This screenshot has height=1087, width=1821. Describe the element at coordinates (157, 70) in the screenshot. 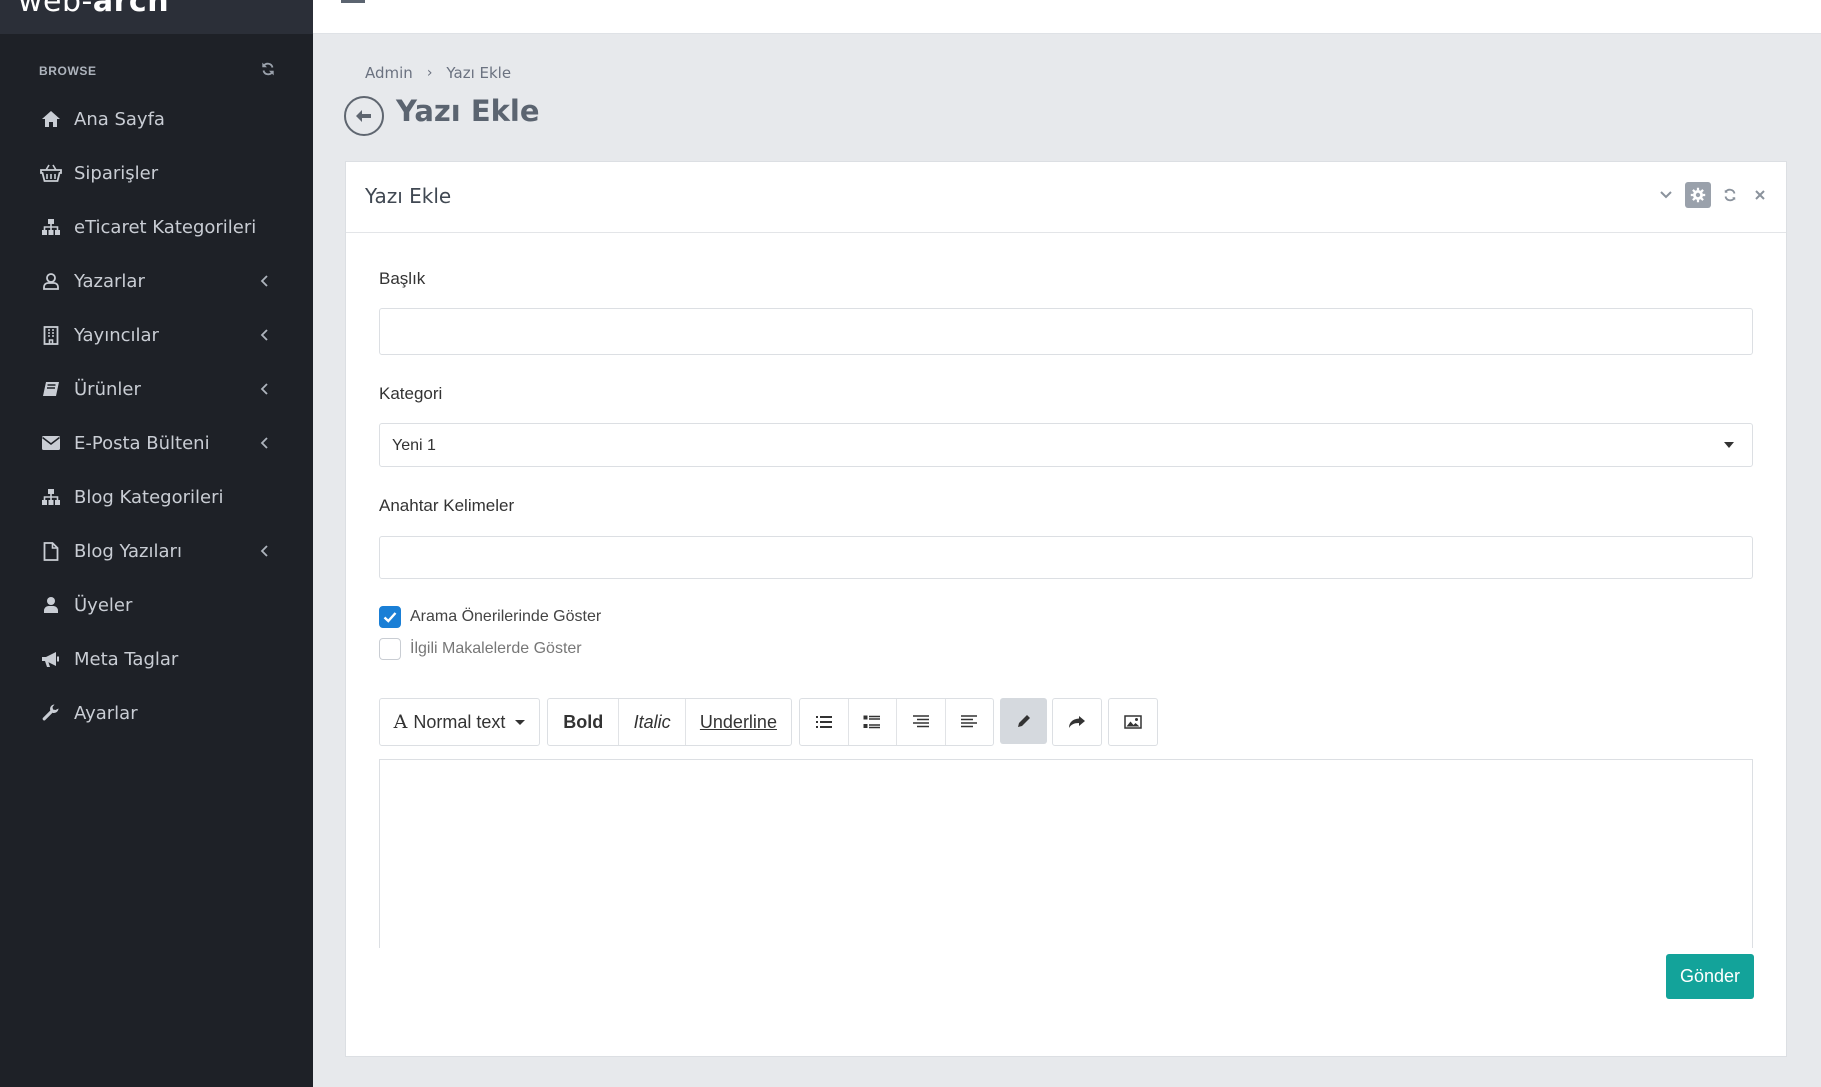

I see `browse-header: BROWSE` at that location.